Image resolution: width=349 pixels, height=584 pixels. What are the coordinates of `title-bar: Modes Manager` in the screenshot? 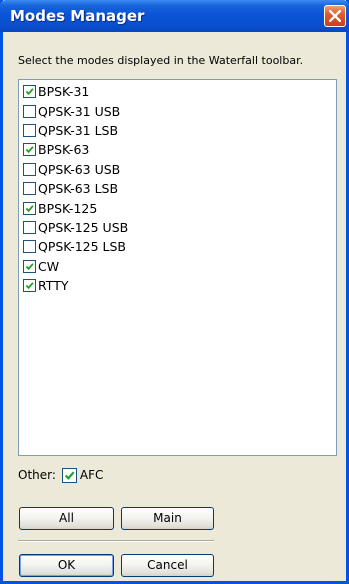 It's located at (174, 16).